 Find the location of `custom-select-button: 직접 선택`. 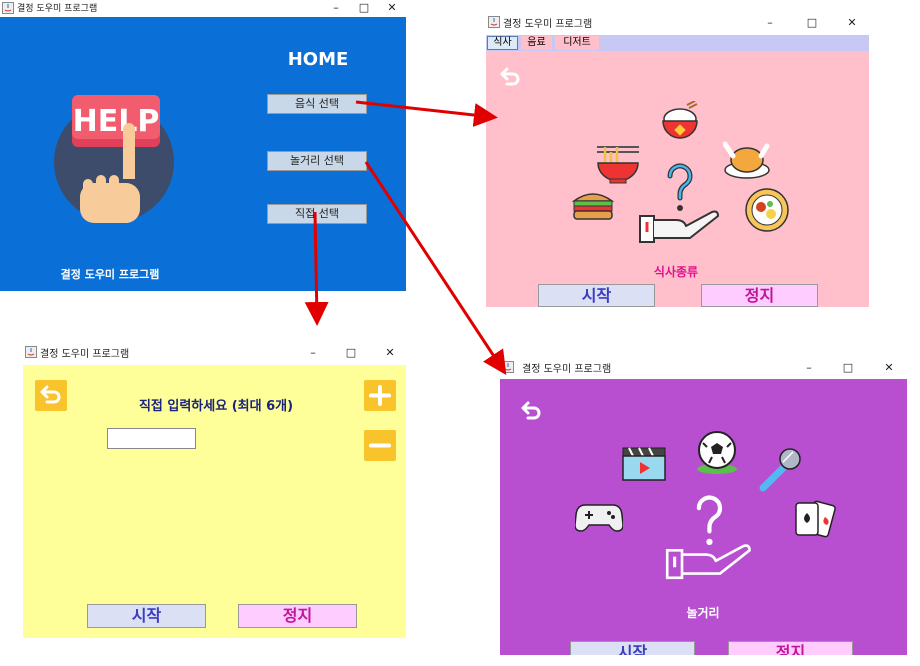

custom-select-button: 직접 선택 is located at coordinates (317, 214).